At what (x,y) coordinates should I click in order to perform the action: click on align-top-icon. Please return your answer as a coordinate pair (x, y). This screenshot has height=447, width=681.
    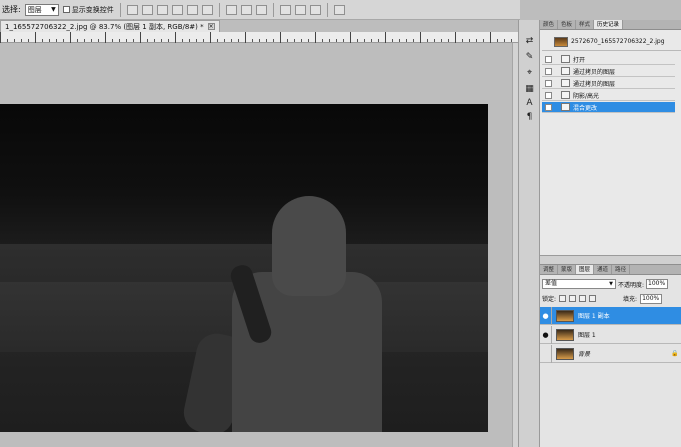
    Looking at the image, I should click on (132, 9).